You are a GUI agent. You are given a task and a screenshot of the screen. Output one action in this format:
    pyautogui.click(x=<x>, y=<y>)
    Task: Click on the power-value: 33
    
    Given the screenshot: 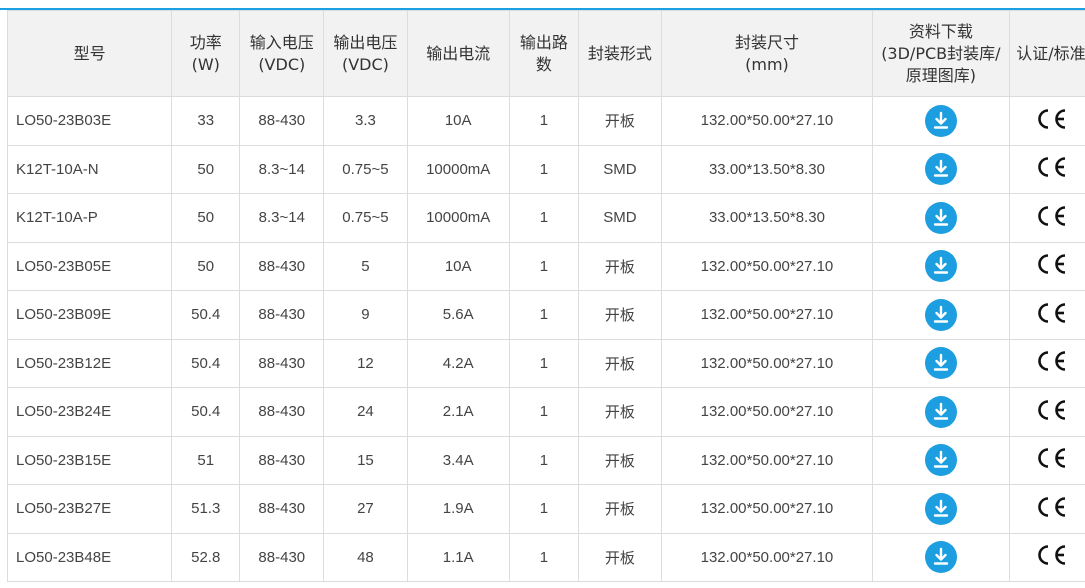 What is the action you would take?
    pyautogui.click(x=206, y=121)
    